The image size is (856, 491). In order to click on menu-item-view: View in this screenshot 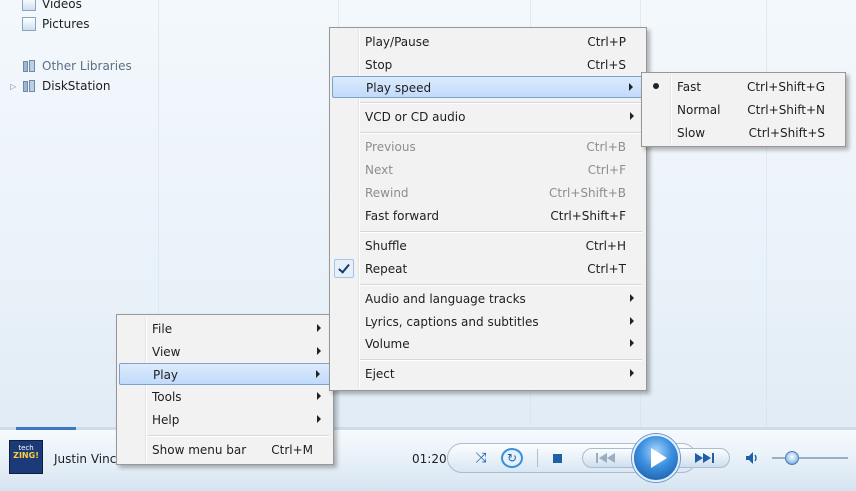, I will do `click(225, 352)`.